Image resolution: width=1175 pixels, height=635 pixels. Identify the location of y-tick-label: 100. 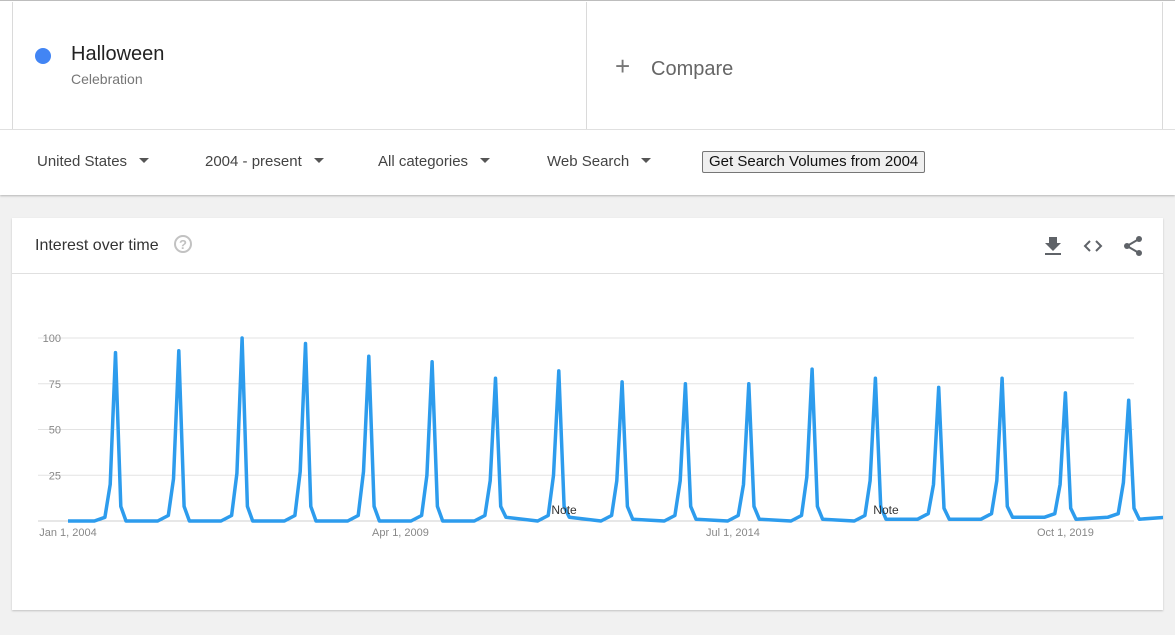
(52, 339).